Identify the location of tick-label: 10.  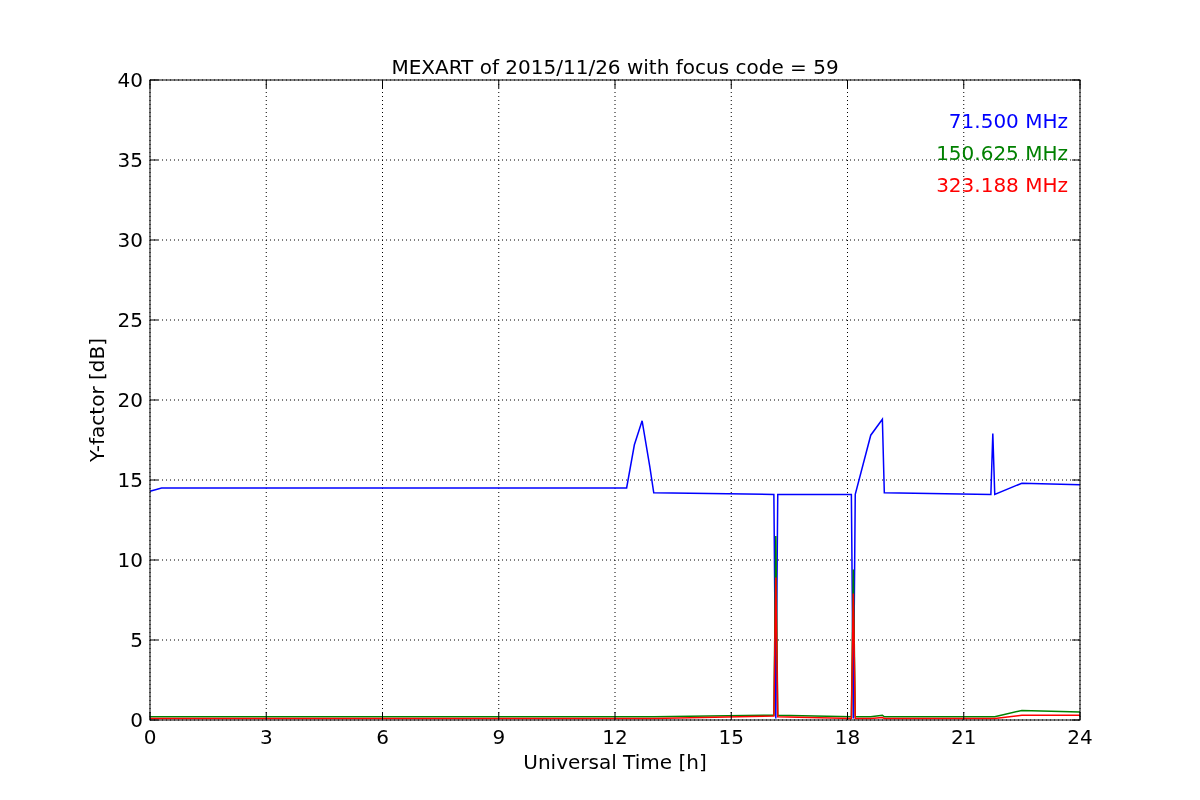
(130, 560).